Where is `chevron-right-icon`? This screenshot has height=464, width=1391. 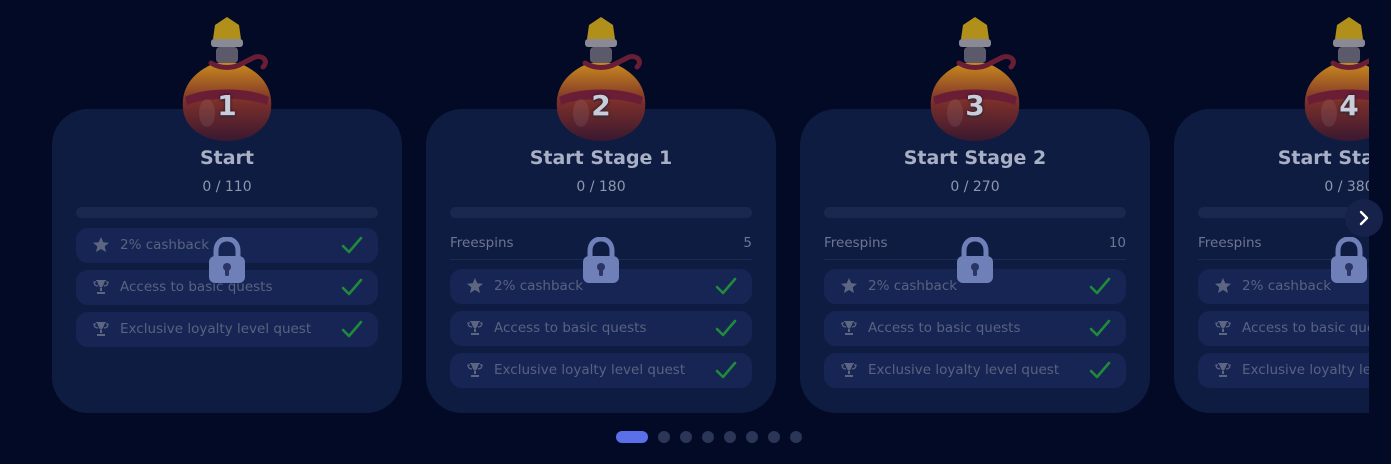
chevron-right-icon is located at coordinates (1364, 218).